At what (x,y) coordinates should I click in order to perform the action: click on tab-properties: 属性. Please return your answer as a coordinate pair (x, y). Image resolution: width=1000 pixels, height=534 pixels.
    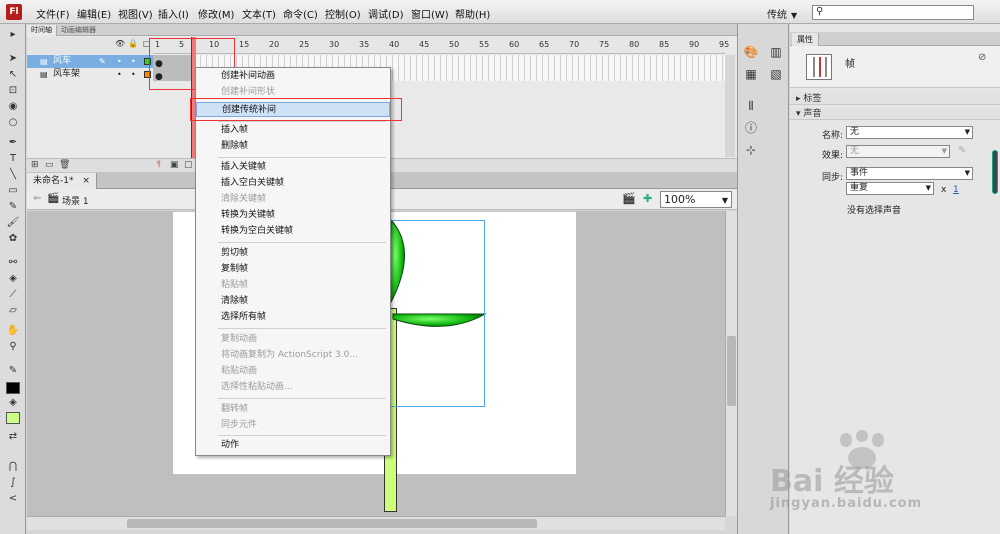
    Looking at the image, I should click on (805, 39).